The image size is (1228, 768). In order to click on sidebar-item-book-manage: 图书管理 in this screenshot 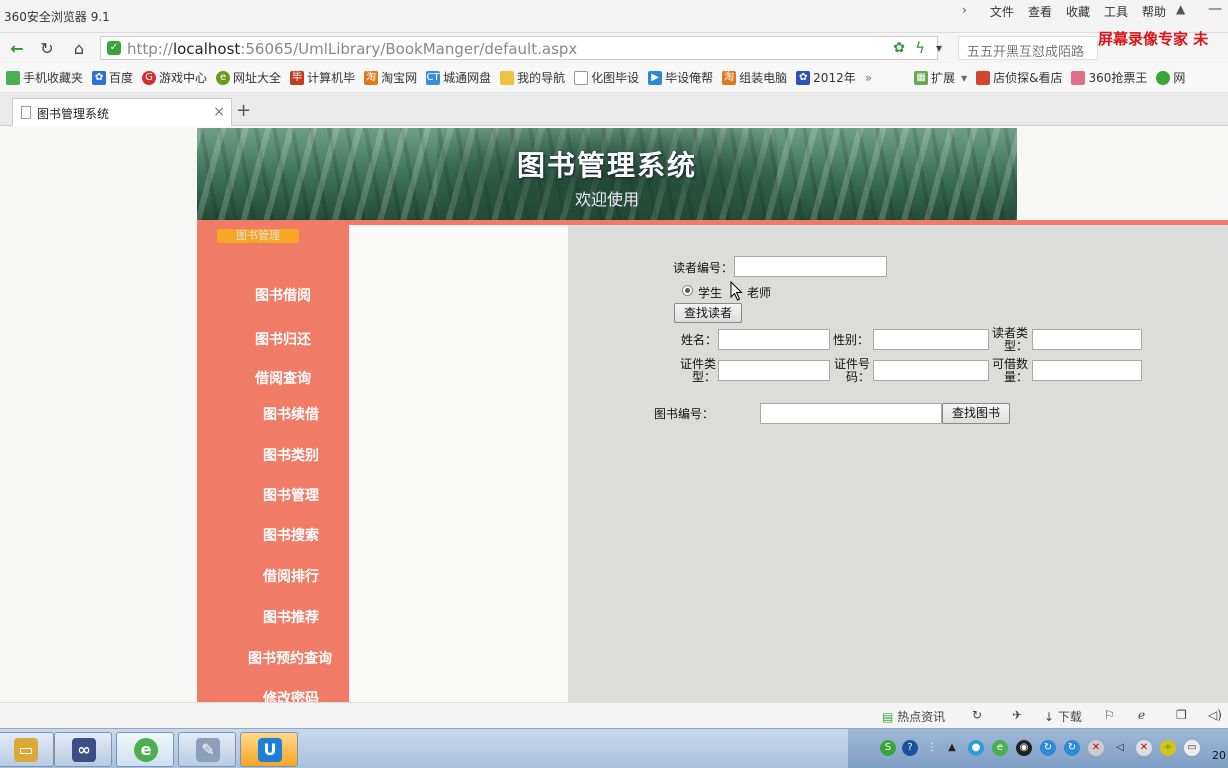, I will do `click(291, 495)`.